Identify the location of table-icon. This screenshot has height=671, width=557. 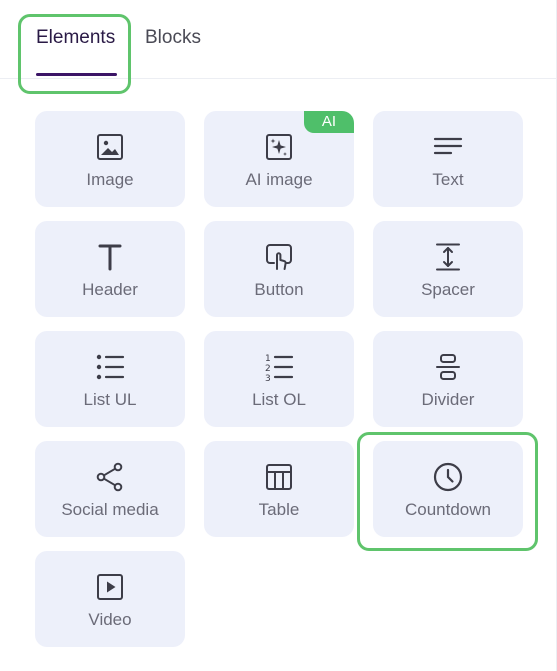
(279, 477).